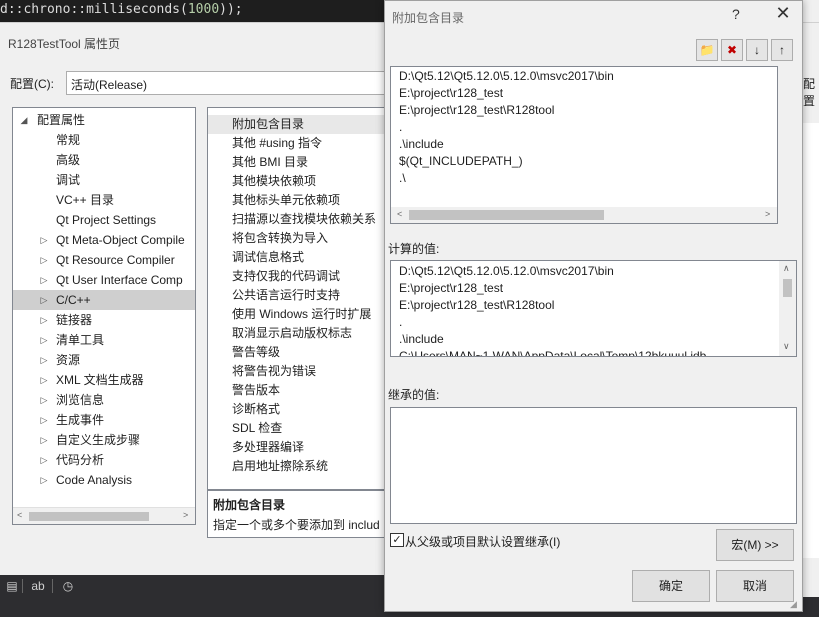 The image size is (819, 617). What do you see at coordinates (32, 84) in the screenshot?
I see `config-label: 配置(C):` at bounding box center [32, 84].